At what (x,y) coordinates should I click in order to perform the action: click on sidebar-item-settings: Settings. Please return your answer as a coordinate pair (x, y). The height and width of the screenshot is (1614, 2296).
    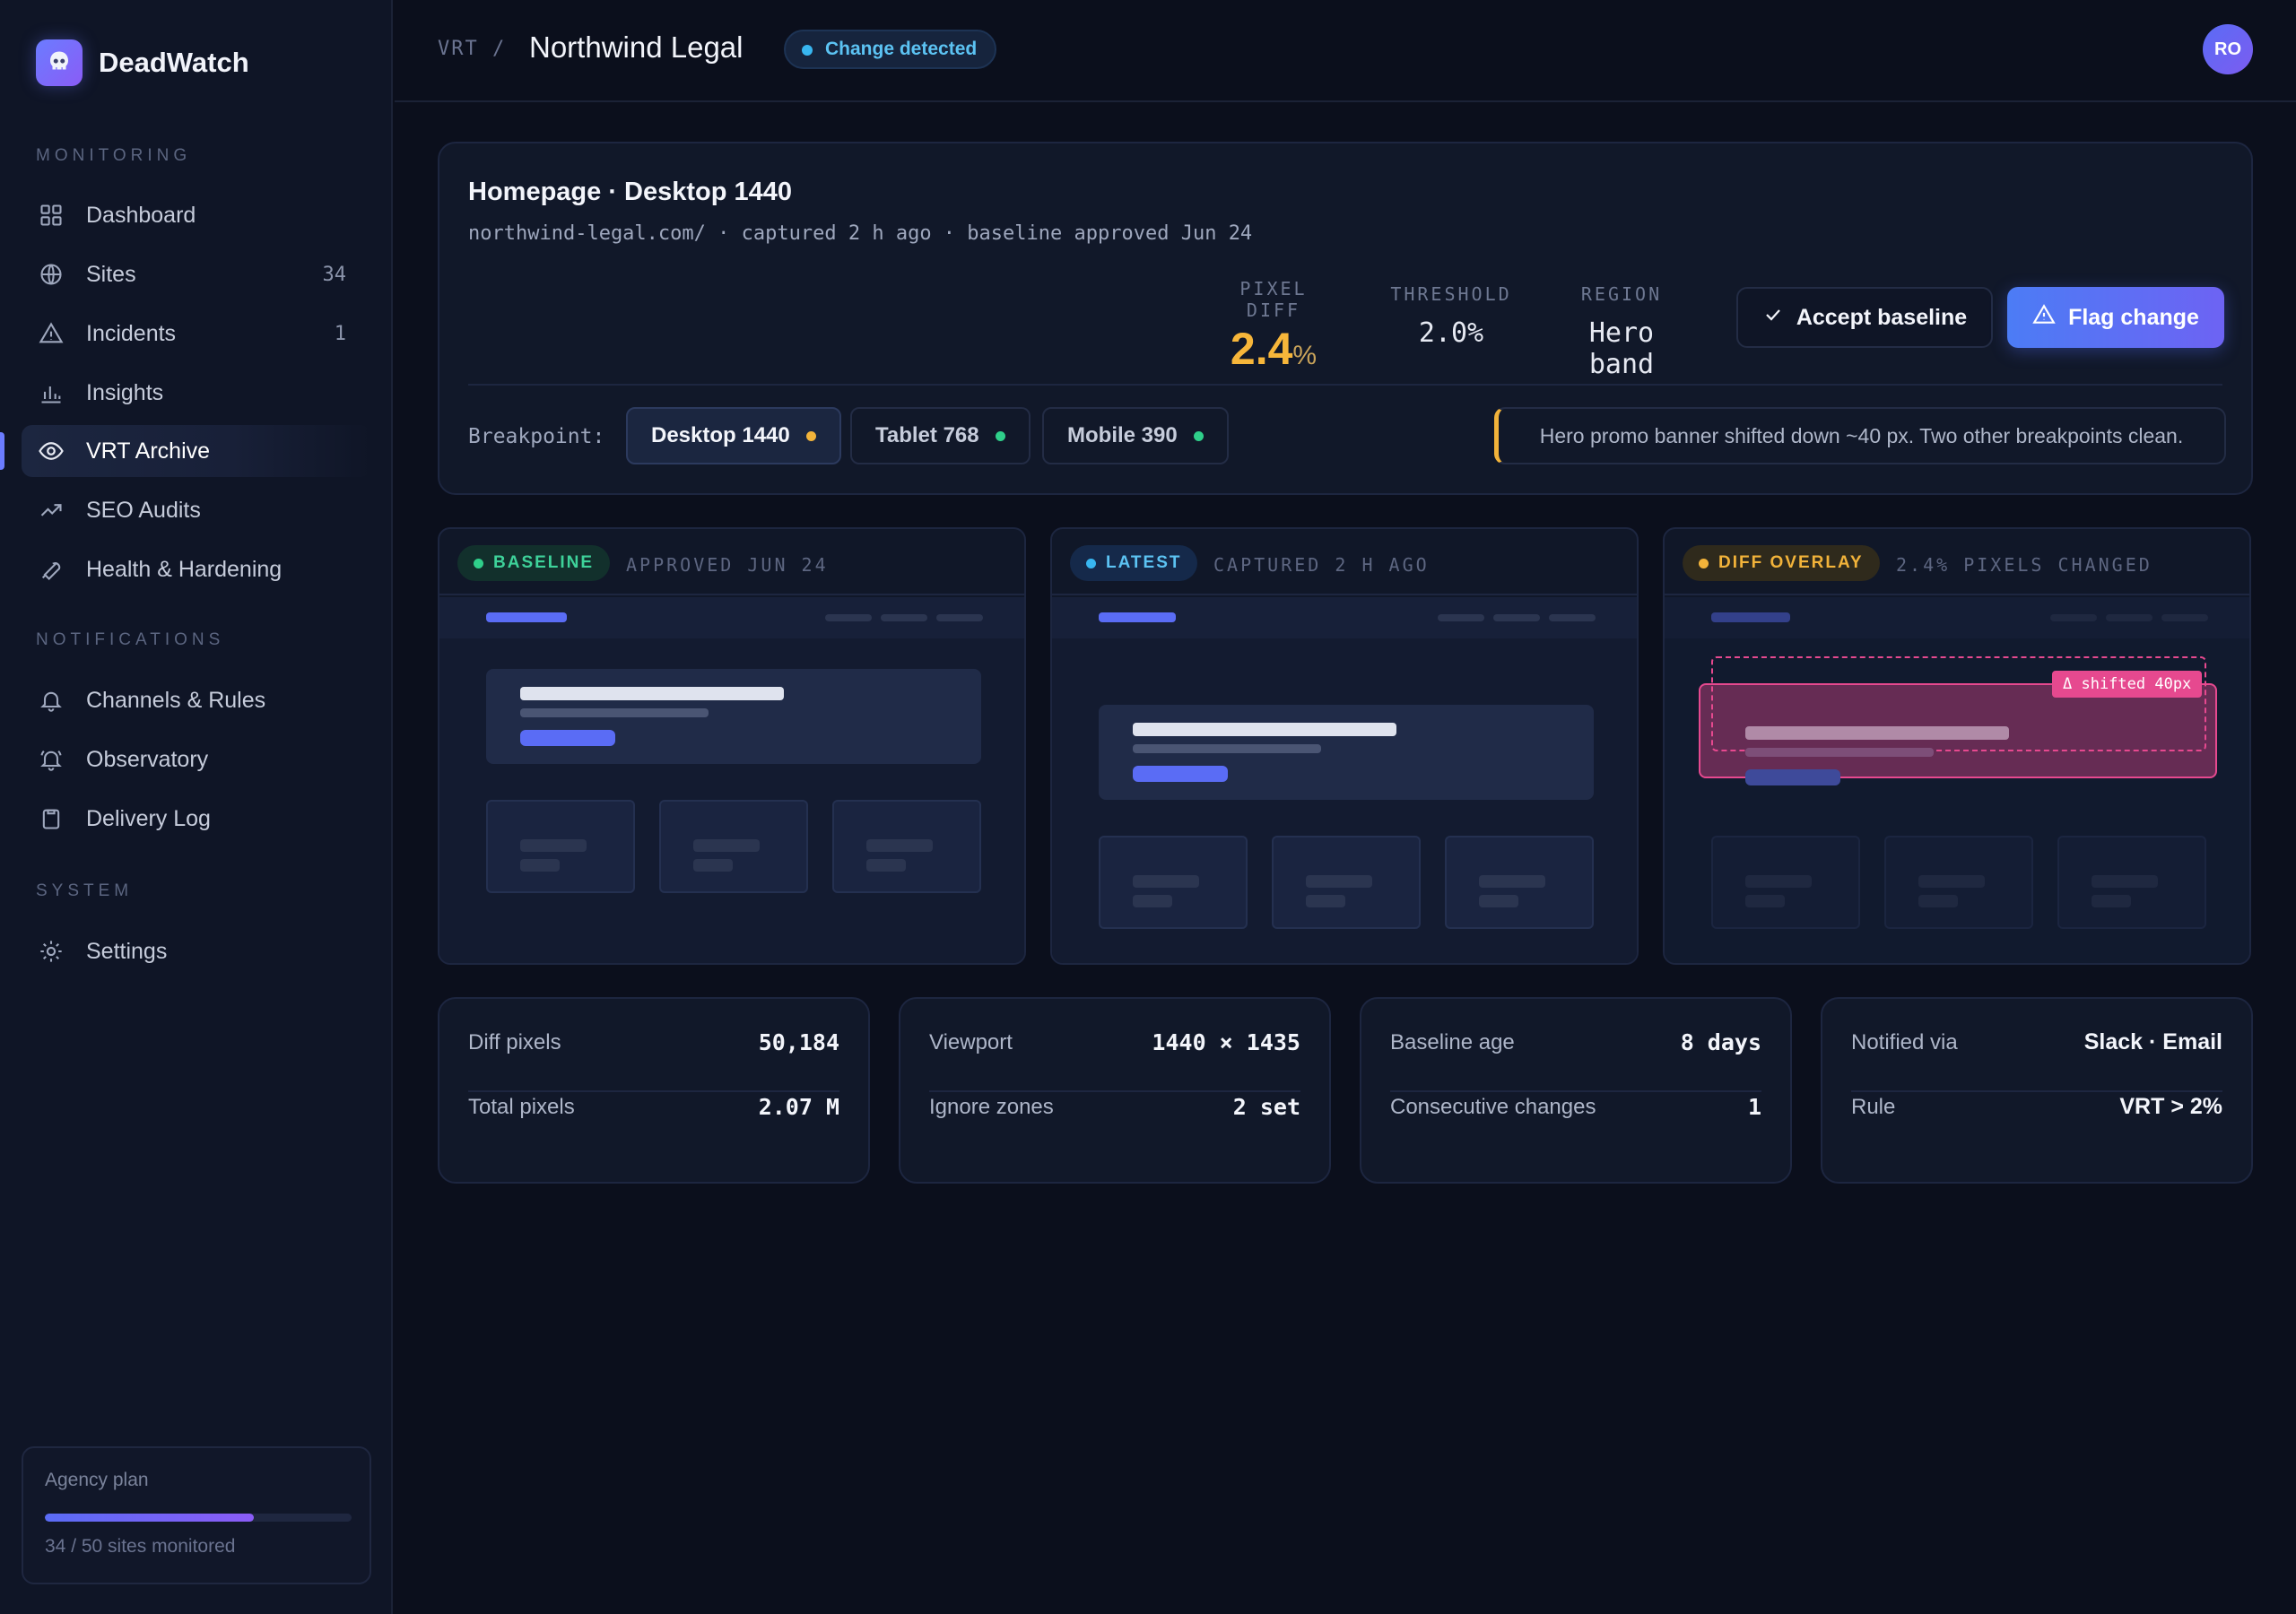
    Looking at the image, I should click on (196, 951).